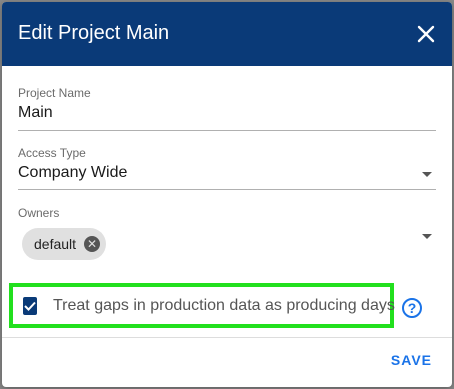 Image resolution: width=454 pixels, height=389 pixels. Describe the element at coordinates (227, 337) in the screenshot. I see `actions-divider` at that location.